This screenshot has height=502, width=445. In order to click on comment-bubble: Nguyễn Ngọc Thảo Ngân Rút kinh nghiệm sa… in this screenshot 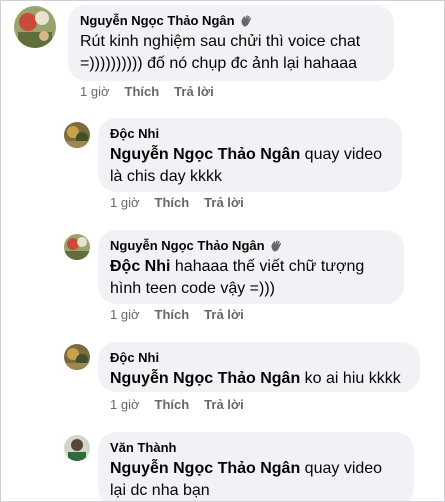, I will do `click(231, 43)`.